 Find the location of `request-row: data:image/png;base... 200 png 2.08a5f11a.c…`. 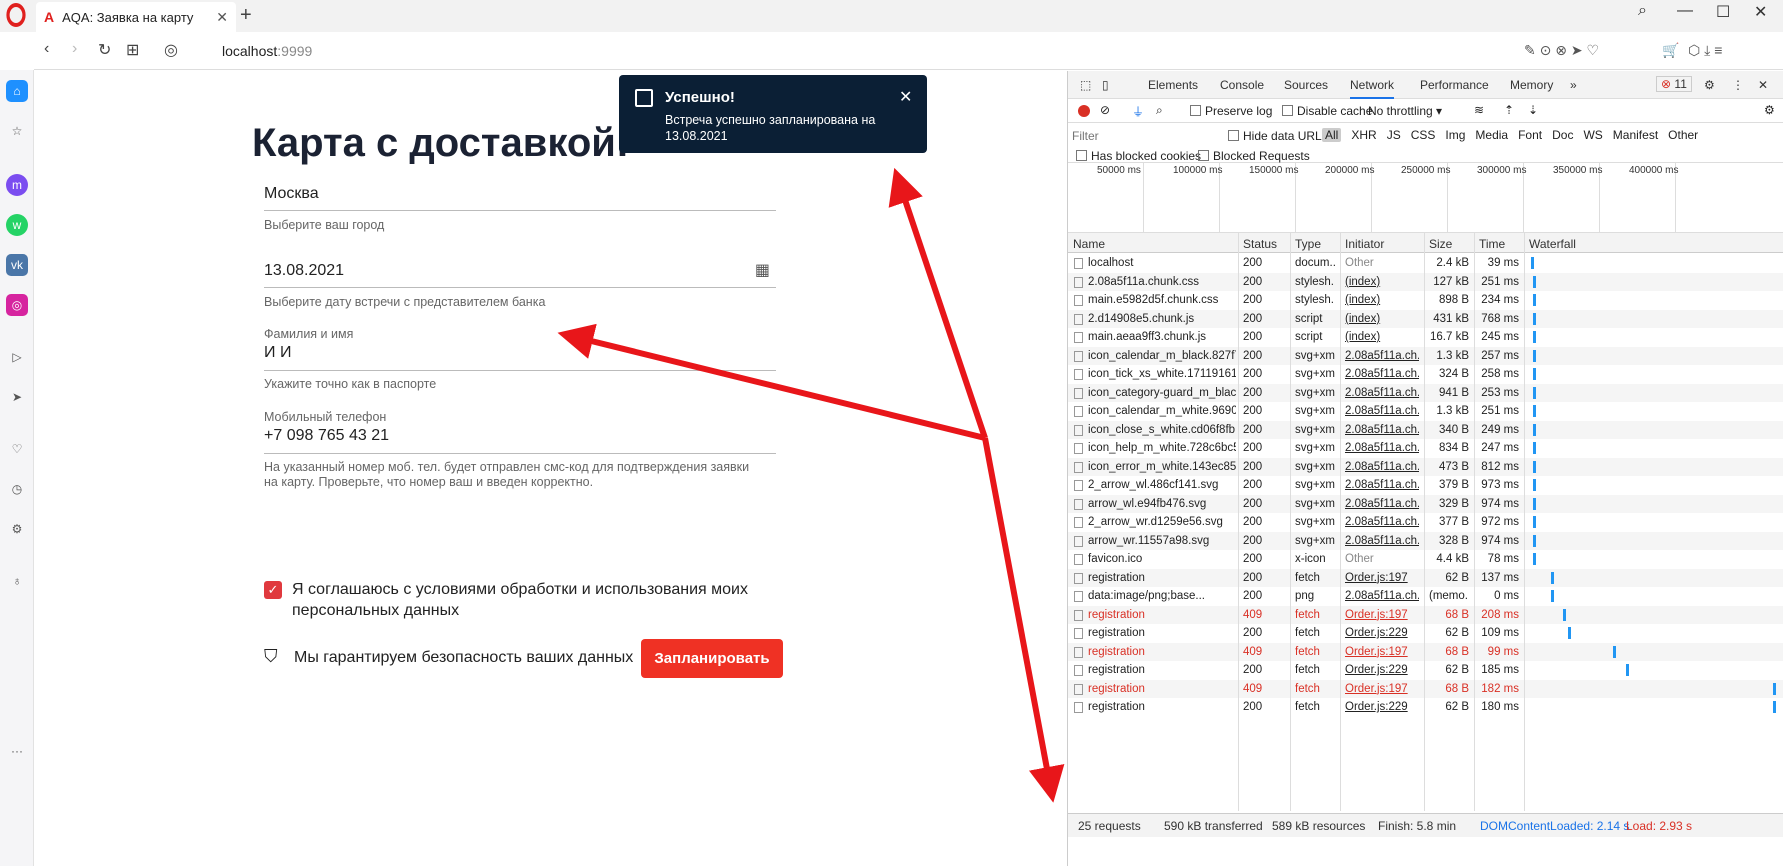

request-row: data:image/png;base... 200 png 2.08a5f11a.c… is located at coordinates (1425, 596).